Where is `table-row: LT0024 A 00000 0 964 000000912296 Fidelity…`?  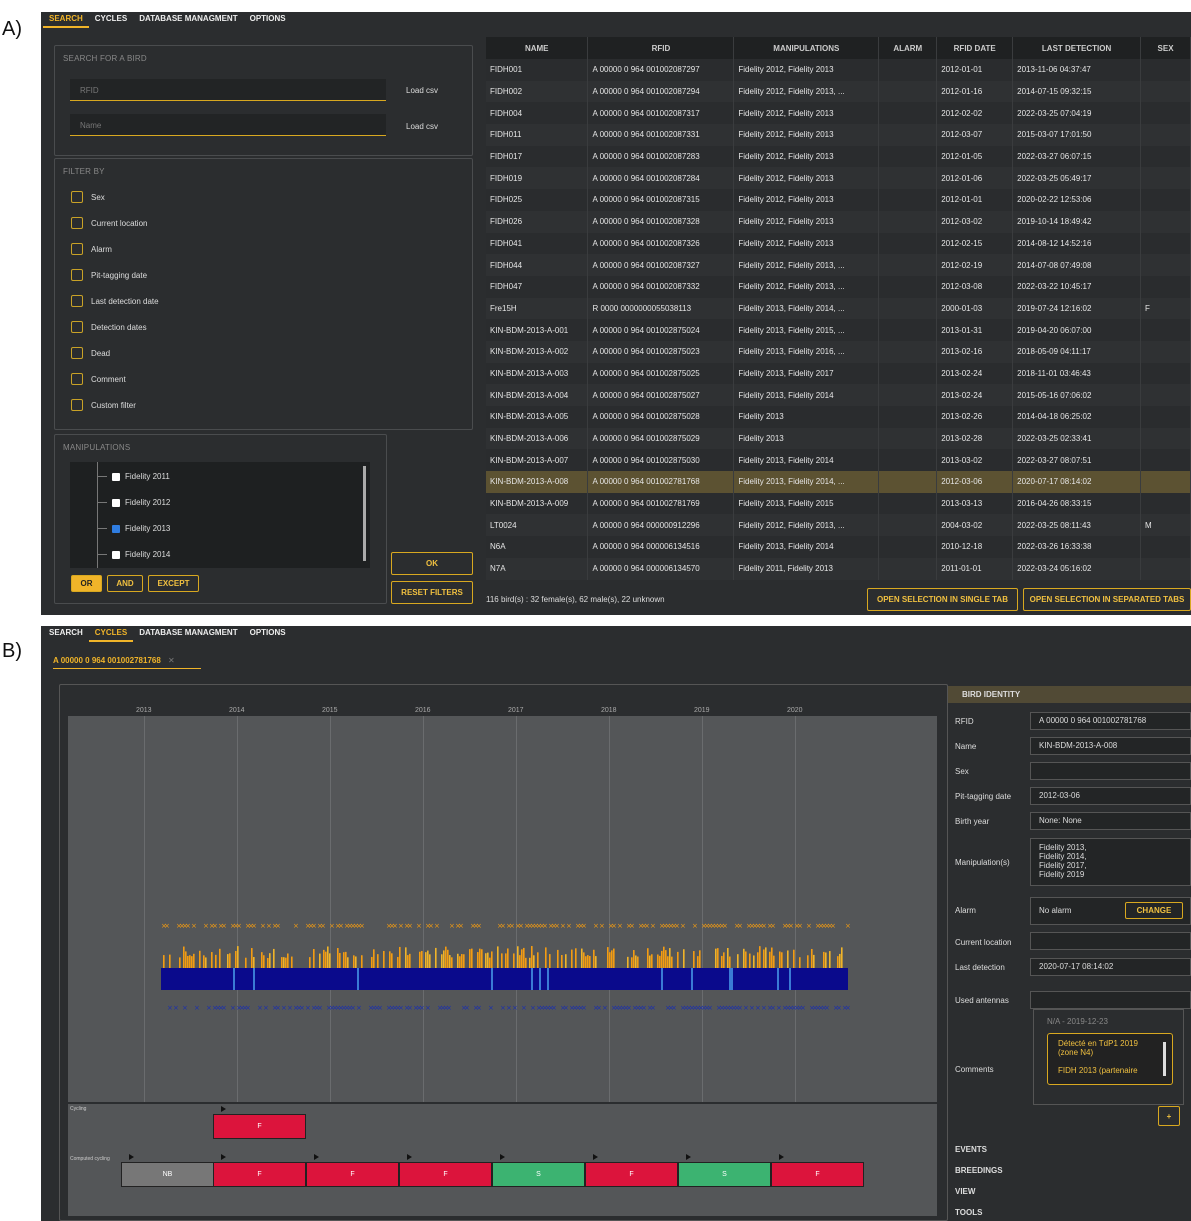
table-row: LT0024 A 00000 0 964 000000912296 Fidelity… is located at coordinates (838, 525).